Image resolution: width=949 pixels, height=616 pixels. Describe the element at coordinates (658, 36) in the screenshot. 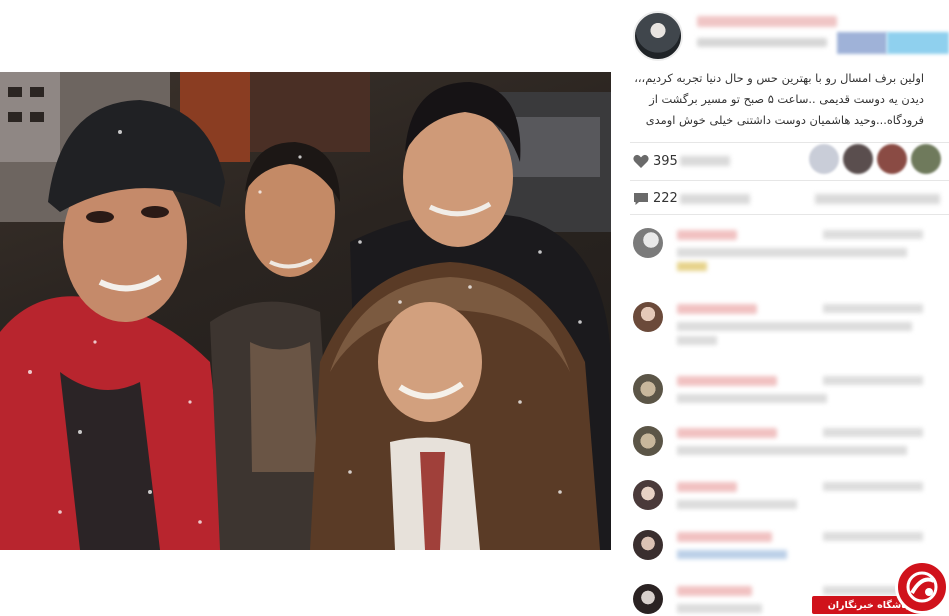

I see `author-avatar` at that location.